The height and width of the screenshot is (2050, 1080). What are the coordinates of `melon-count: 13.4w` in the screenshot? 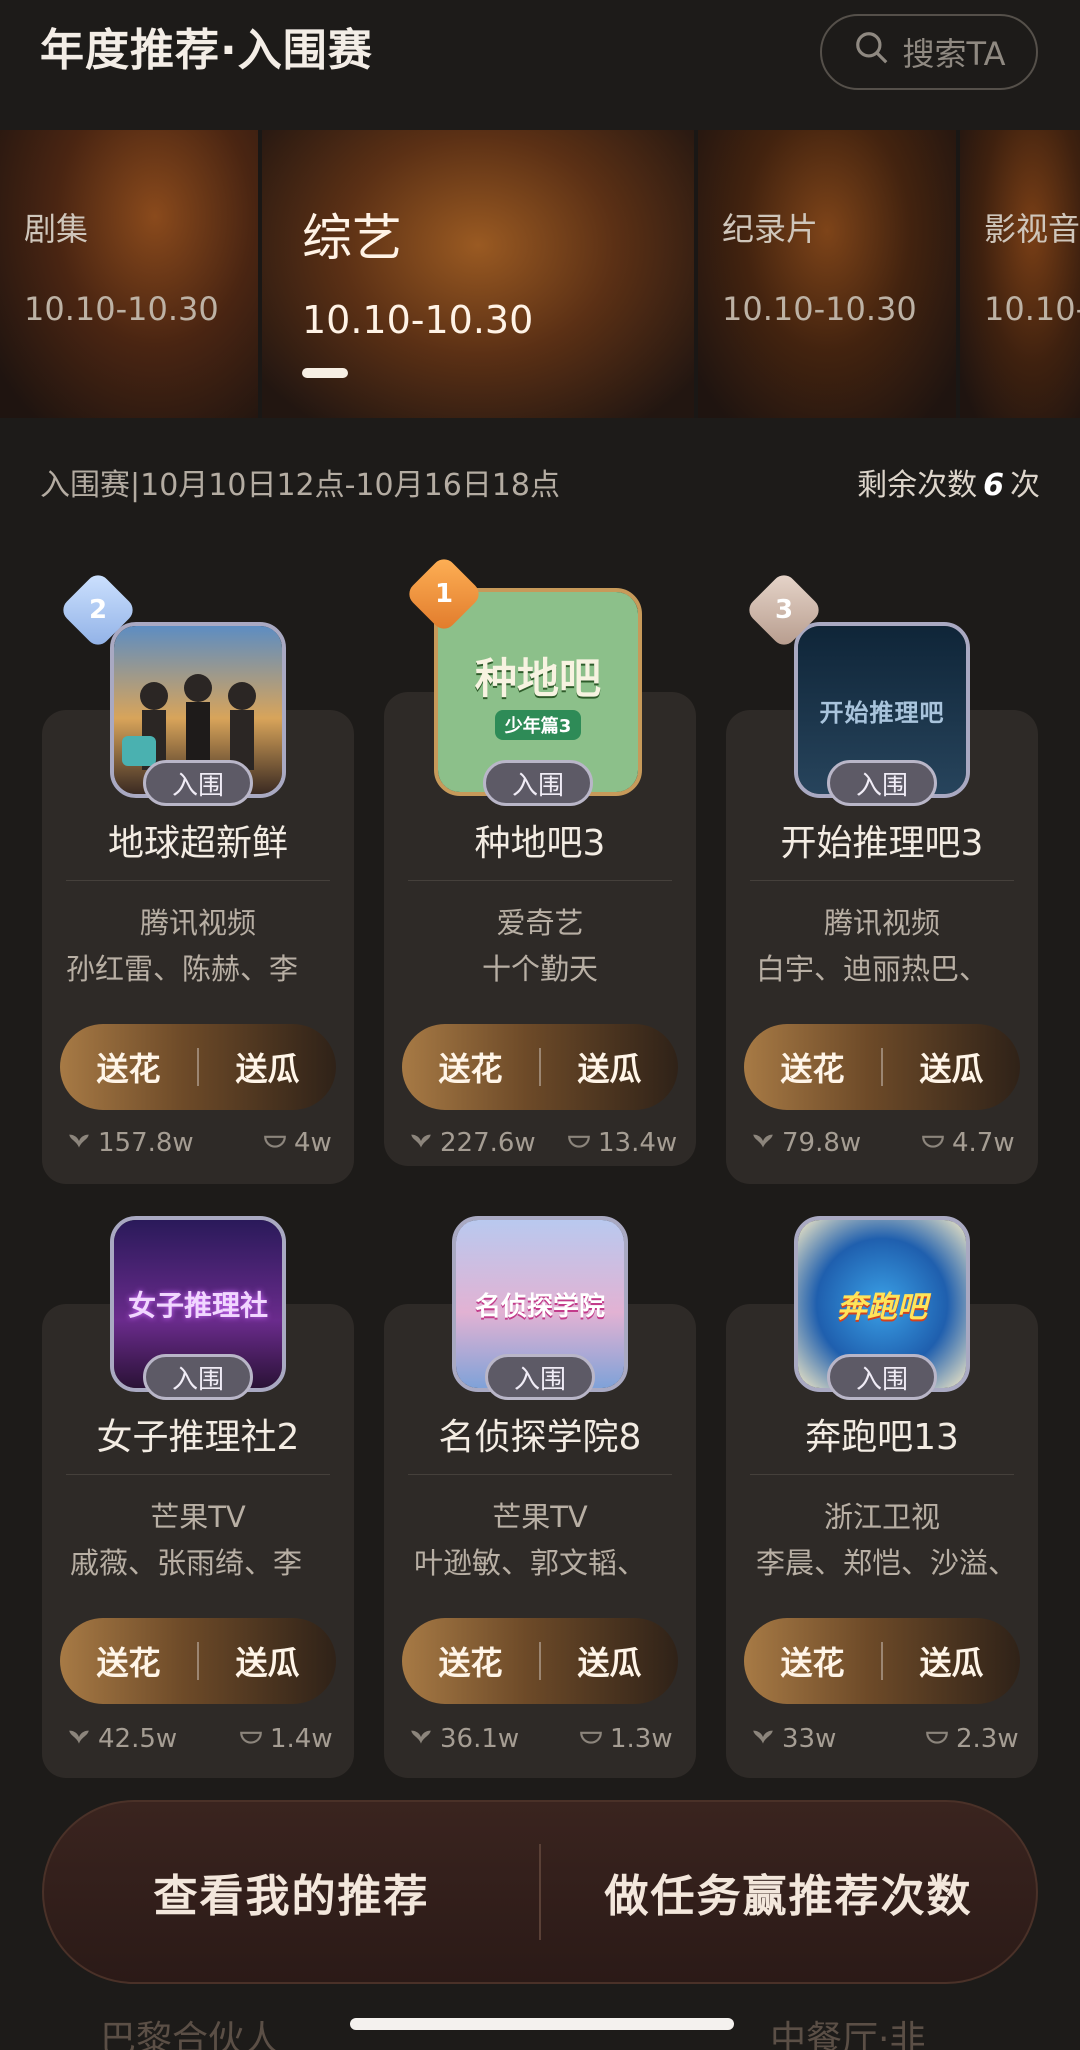 It's located at (638, 1142).